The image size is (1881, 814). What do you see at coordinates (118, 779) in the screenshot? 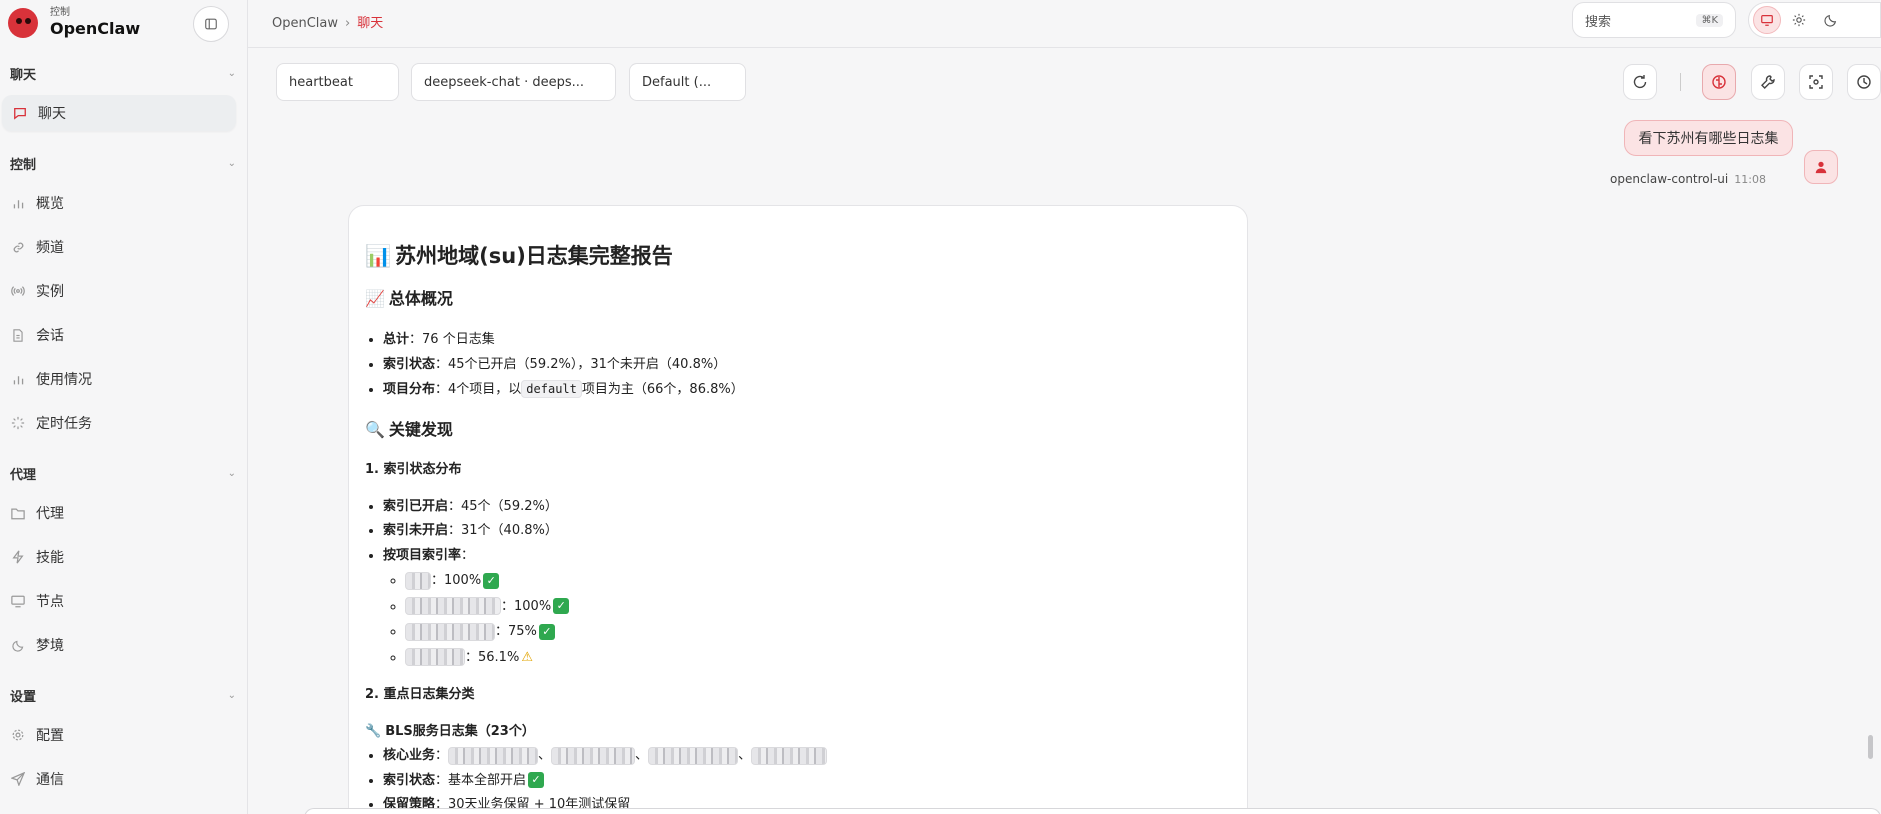
I see `sidebar-item-comm: 通信` at bounding box center [118, 779].